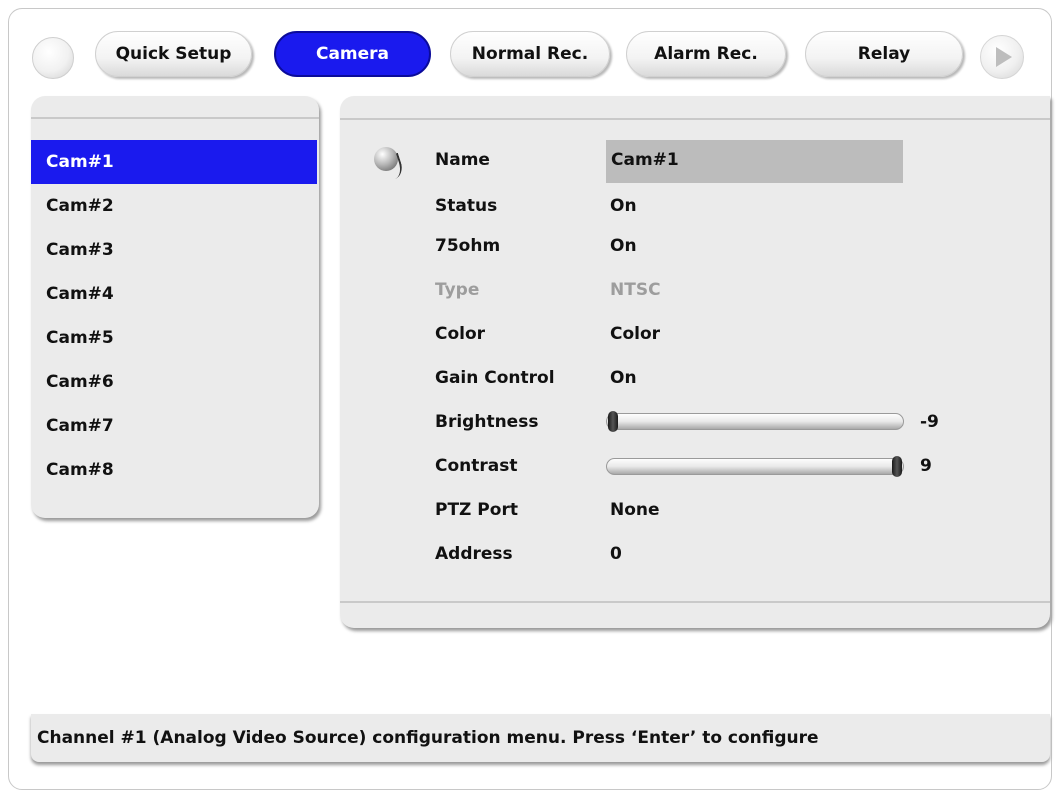  Describe the element at coordinates (755, 466) in the screenshot. I see `contrast-slider` at that location.